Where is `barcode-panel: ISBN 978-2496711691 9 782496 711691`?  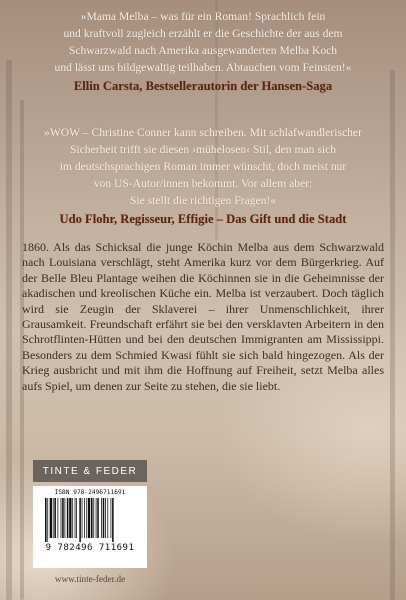 barcode-panel: ISBN 978-2496711691 9 782496 711691 is located at coordinates (90, 527).